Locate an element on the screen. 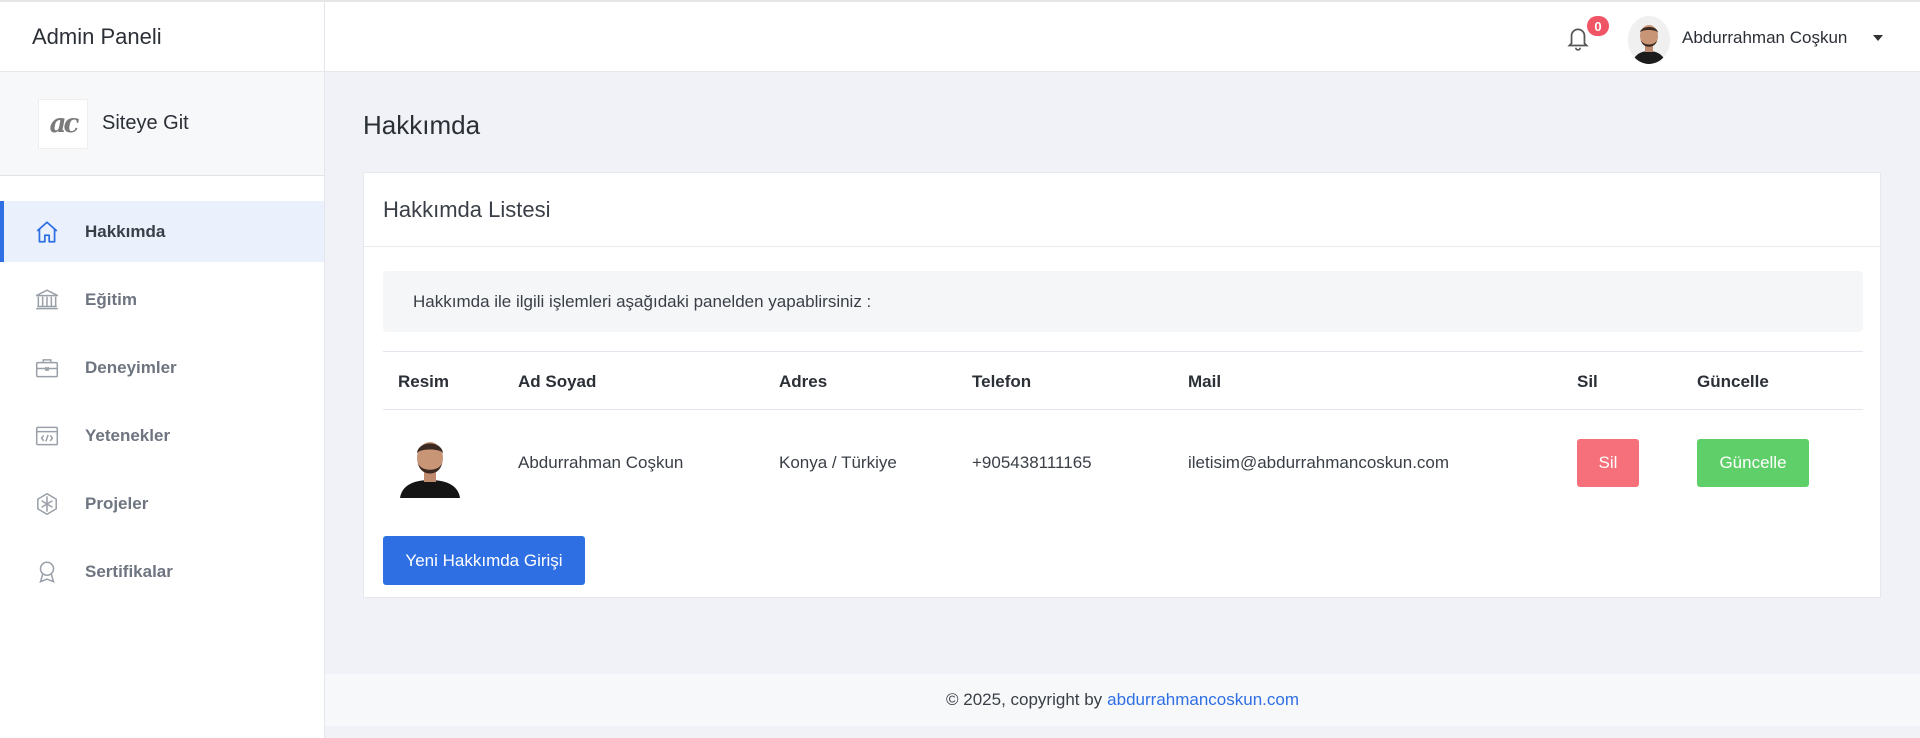 The height and width of the screenshot is (738, 1920). column-header: Resim is located at coordinates (424, 381).